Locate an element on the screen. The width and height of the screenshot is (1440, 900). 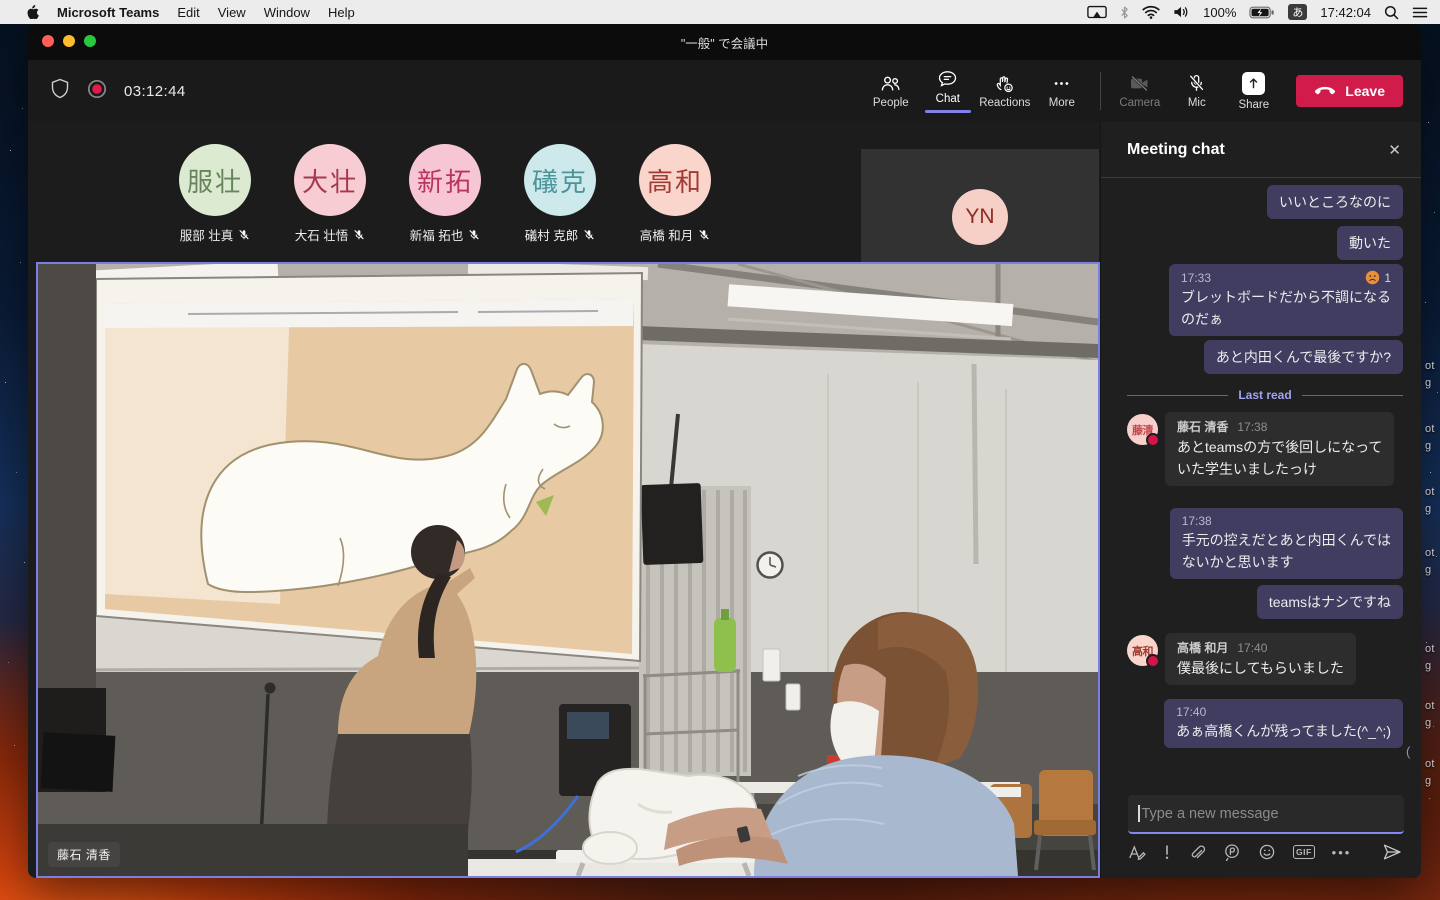
chat-message-other: 藤清 藤石 清香 17:38 あとteamsの方で後回しになって いた学生いましたっけ is located at coordinates (1265, 449).